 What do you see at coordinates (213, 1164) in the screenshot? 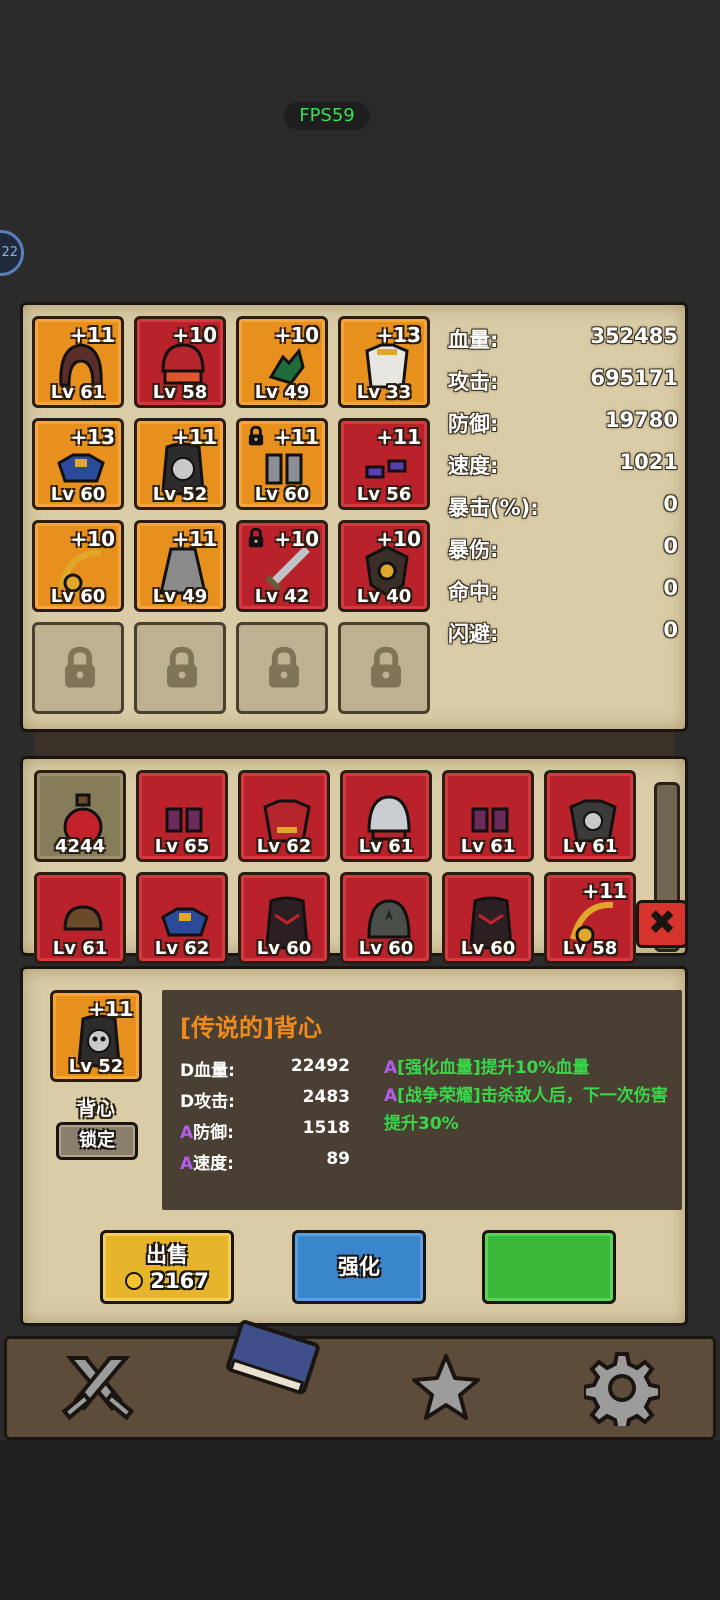
I see `attr-label: 速度:` at bounding box center [213, 1164].